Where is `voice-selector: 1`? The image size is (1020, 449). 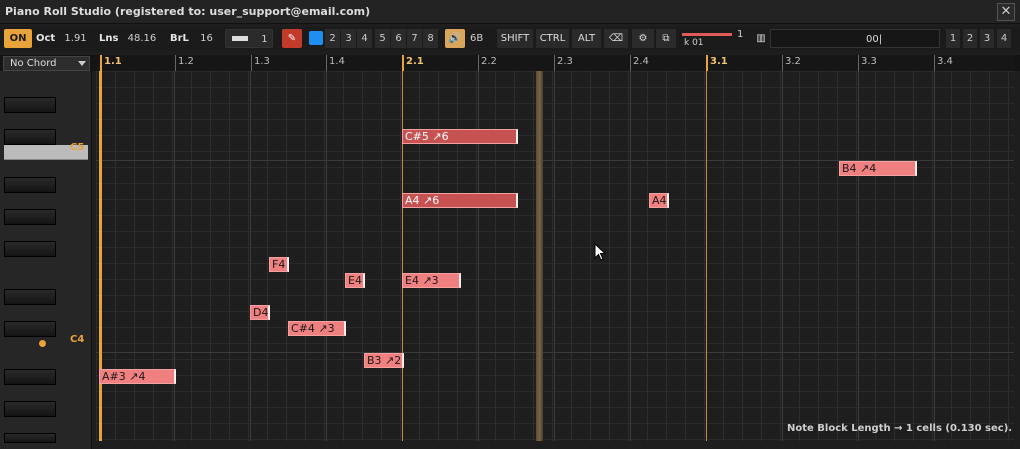
voice-selector: 1 is located at coordinates (249, 38).